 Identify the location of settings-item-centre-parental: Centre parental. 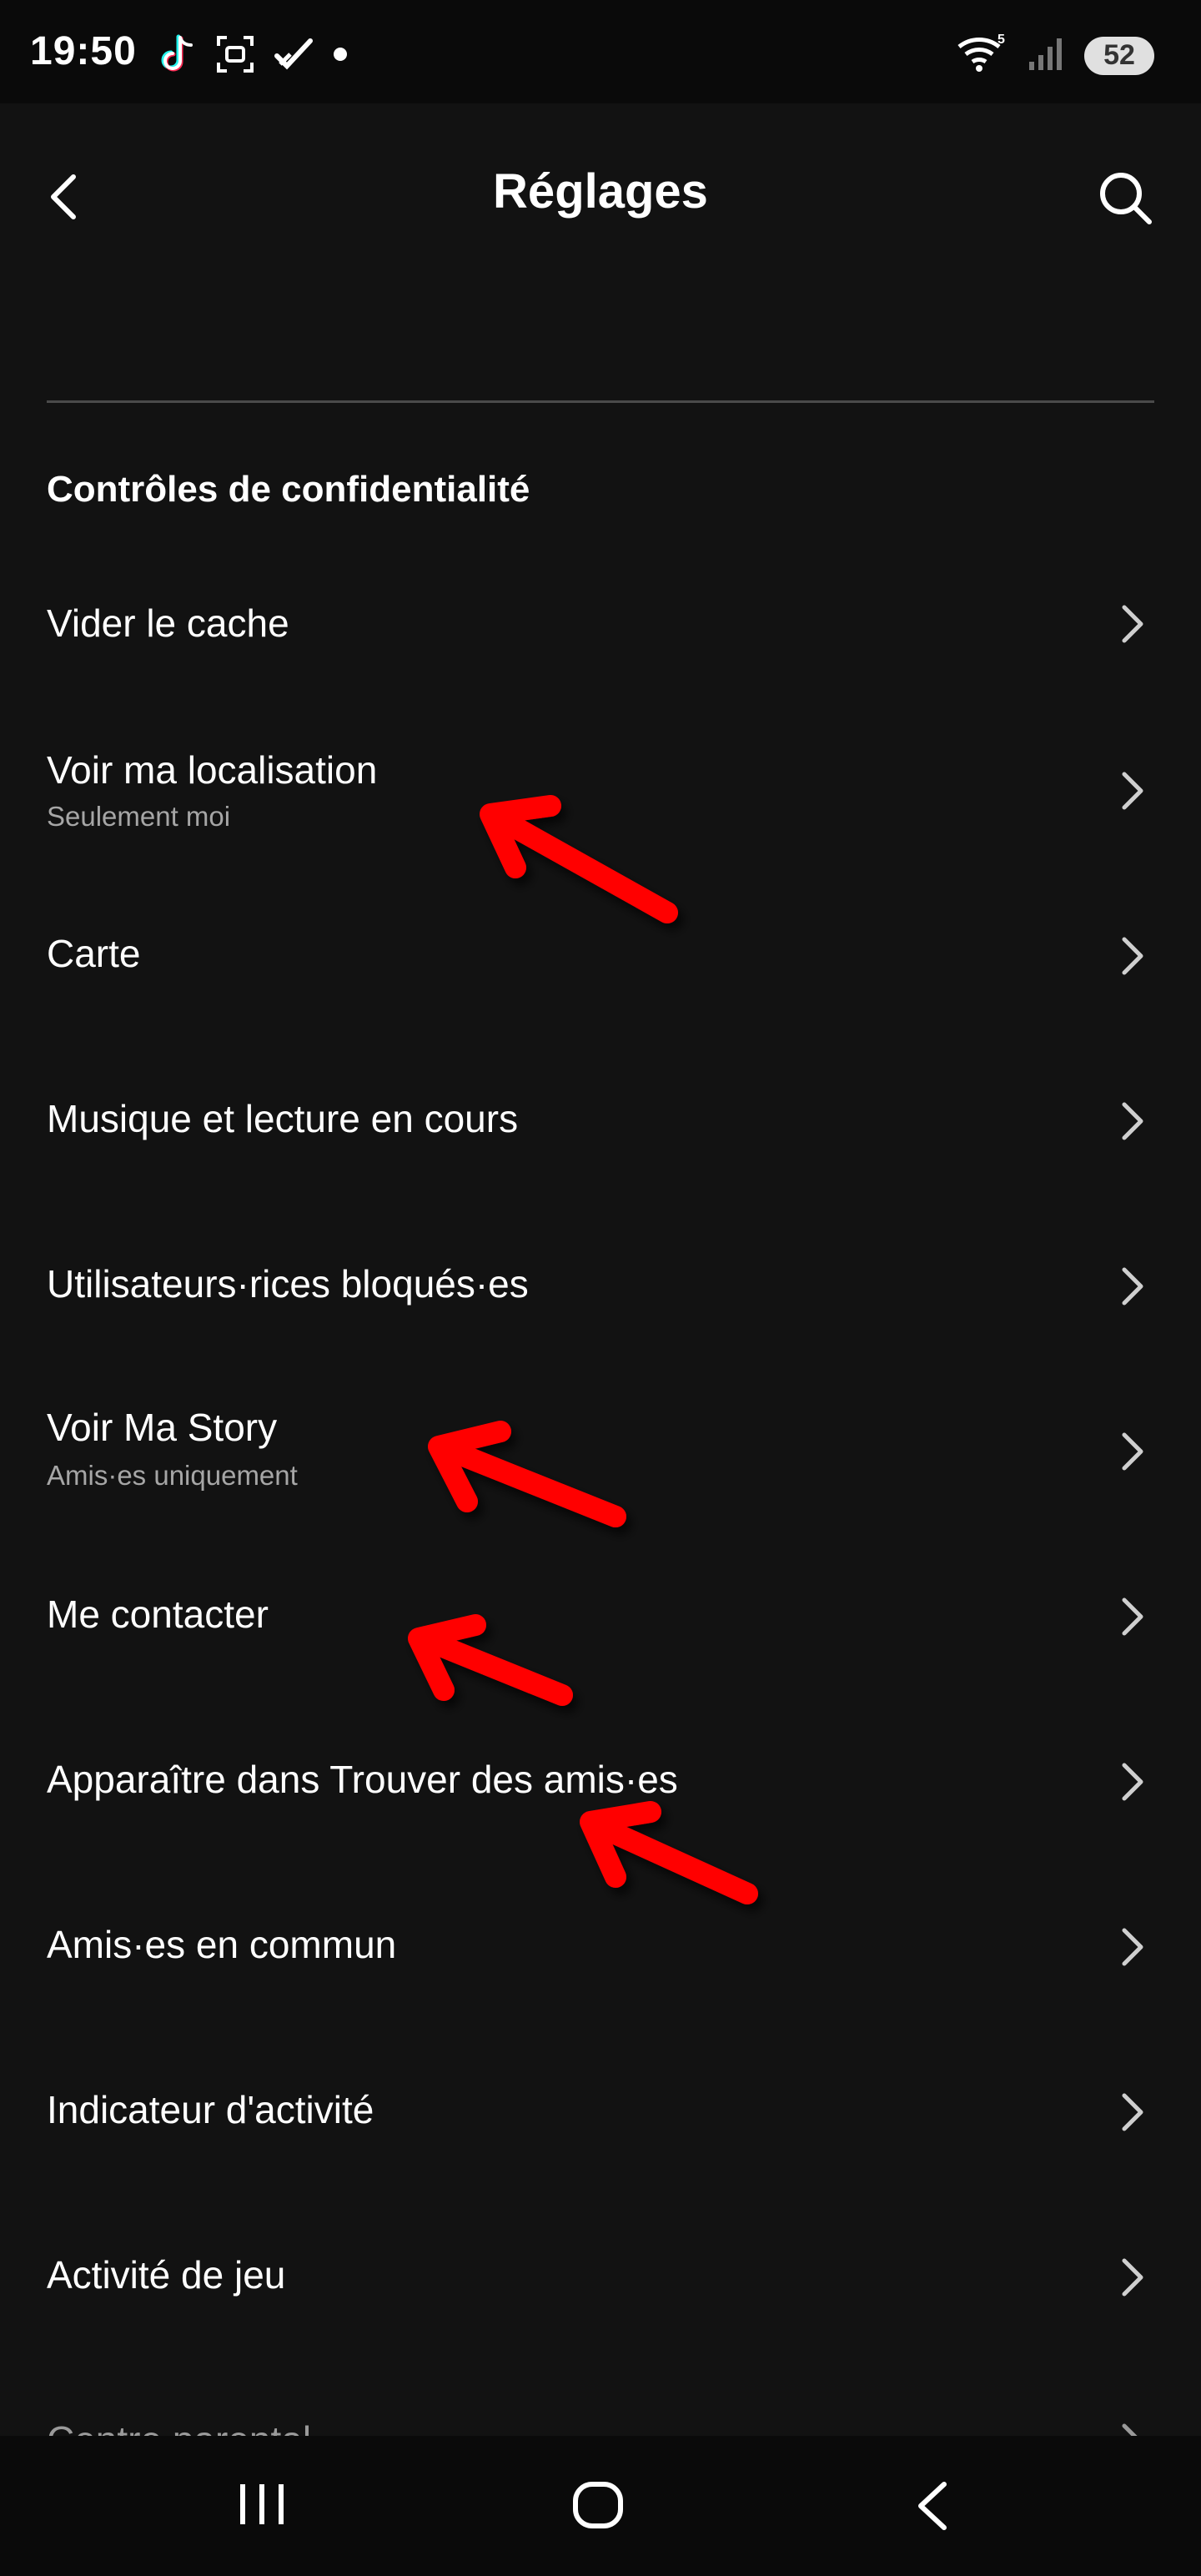
(601, 2409).